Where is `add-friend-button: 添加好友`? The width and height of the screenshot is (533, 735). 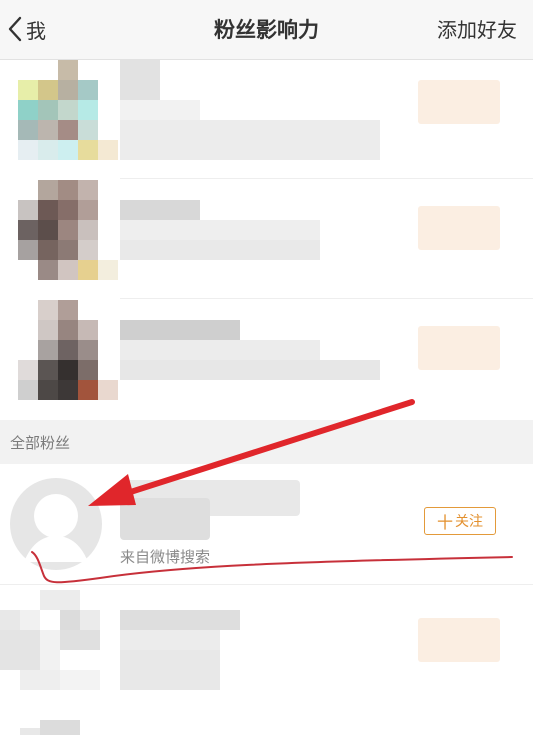
add-friend-button: 添加好友 is located at coordinates (477, 28).